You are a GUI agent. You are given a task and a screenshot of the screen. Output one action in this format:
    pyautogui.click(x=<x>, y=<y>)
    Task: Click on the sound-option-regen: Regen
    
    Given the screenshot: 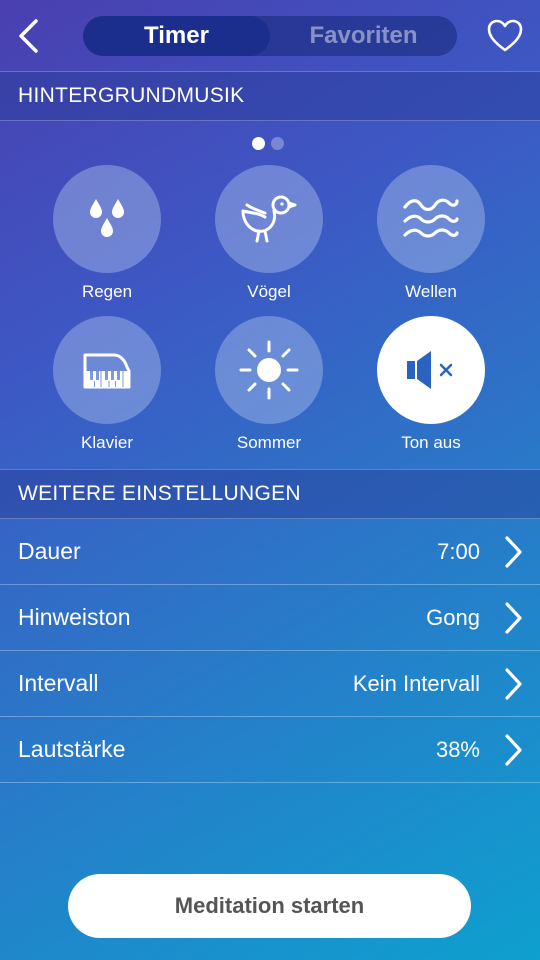 What is the action you would take?
    pyautogui.click(x=107, y=233)
    